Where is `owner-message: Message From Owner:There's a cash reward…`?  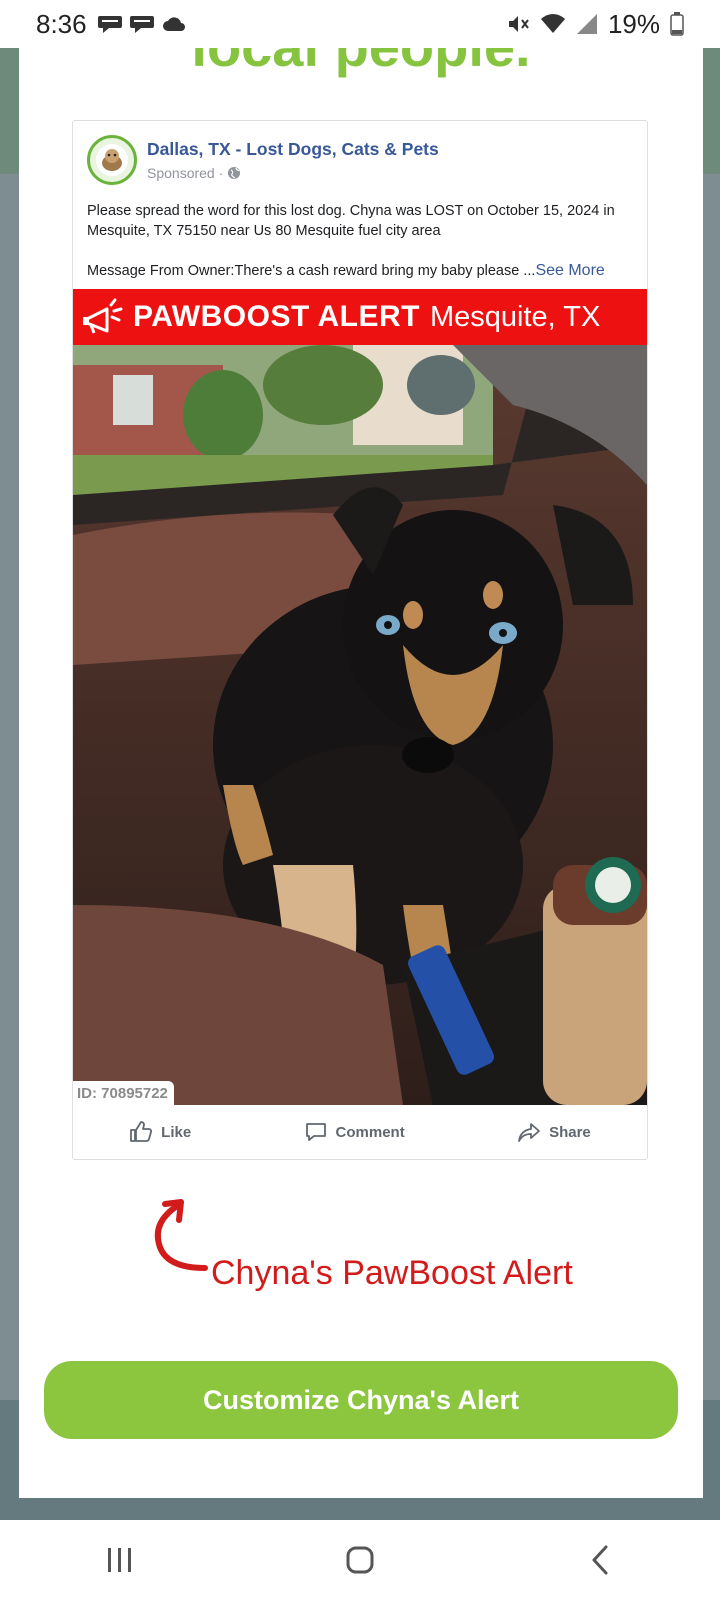
owner-message: Message From Owner:There's a cash reward… is located at coordinates (311, 271).